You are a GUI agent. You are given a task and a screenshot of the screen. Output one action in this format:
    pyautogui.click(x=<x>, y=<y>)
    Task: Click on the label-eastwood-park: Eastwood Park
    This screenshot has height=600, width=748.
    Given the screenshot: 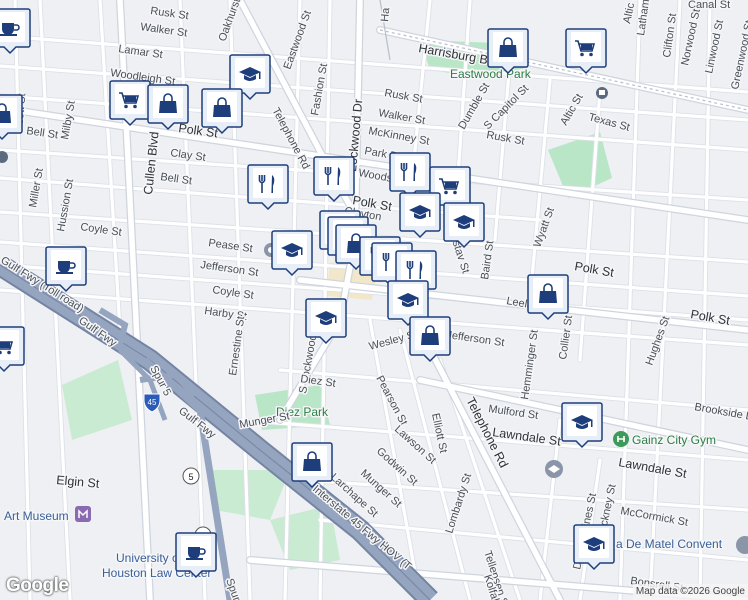 What is the action you would take?
    pyautogui.click(x=491, y=74)
    